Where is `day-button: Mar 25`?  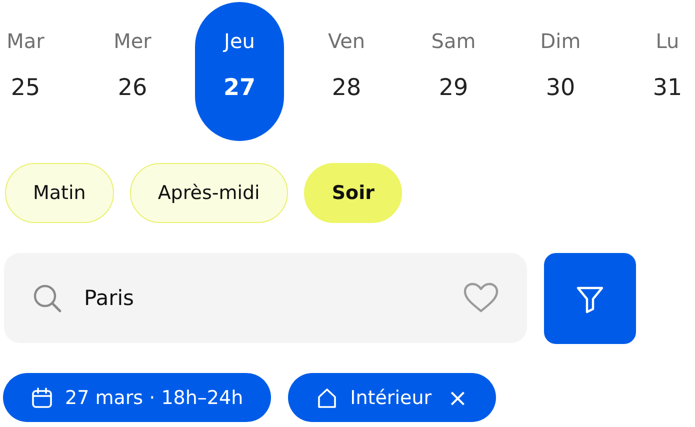 day-button: Mar 25 is located at coordinates (35, 71).